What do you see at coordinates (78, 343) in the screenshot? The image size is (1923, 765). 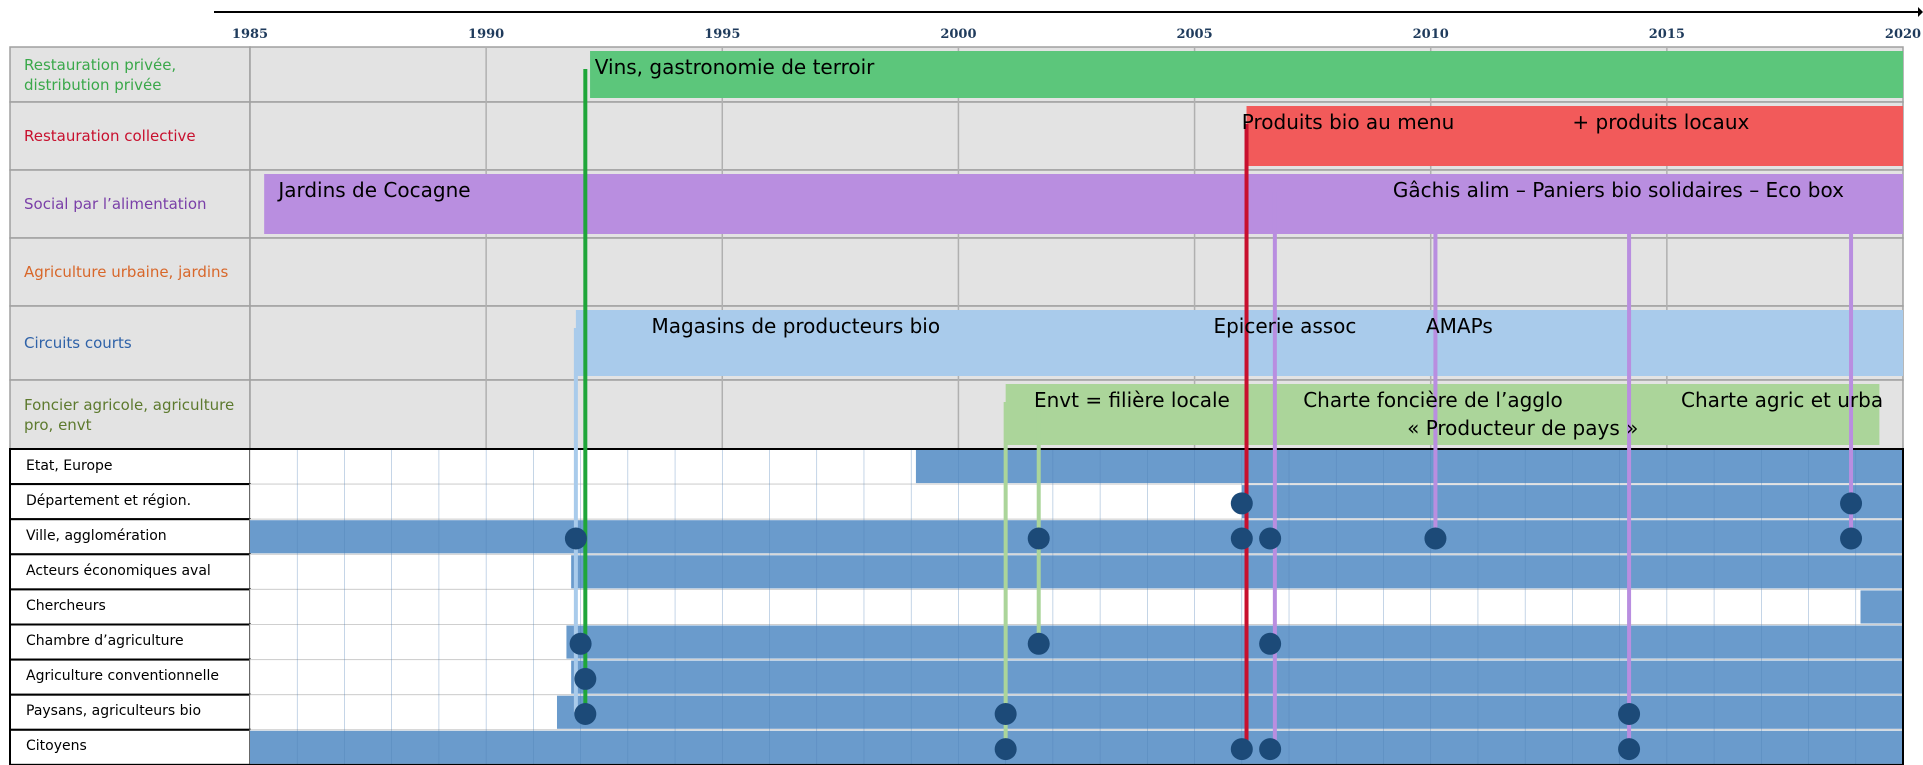 I see `domain-label-circuits-courts: Circuits courts` at bounding box center [78, 343].